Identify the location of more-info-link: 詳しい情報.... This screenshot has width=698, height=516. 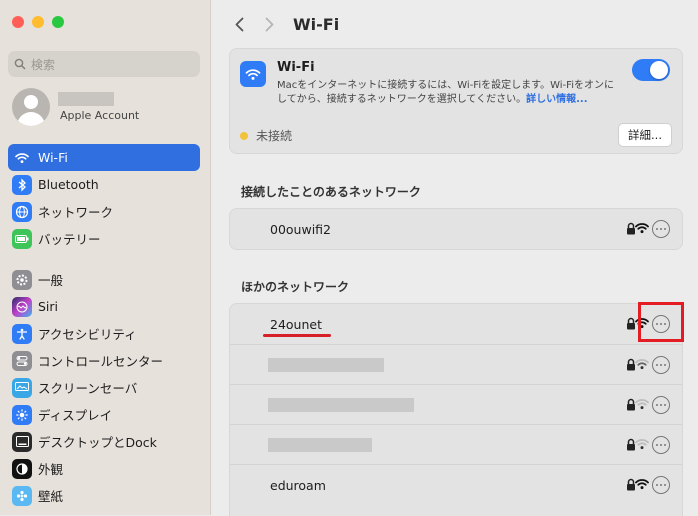
(556, 99).